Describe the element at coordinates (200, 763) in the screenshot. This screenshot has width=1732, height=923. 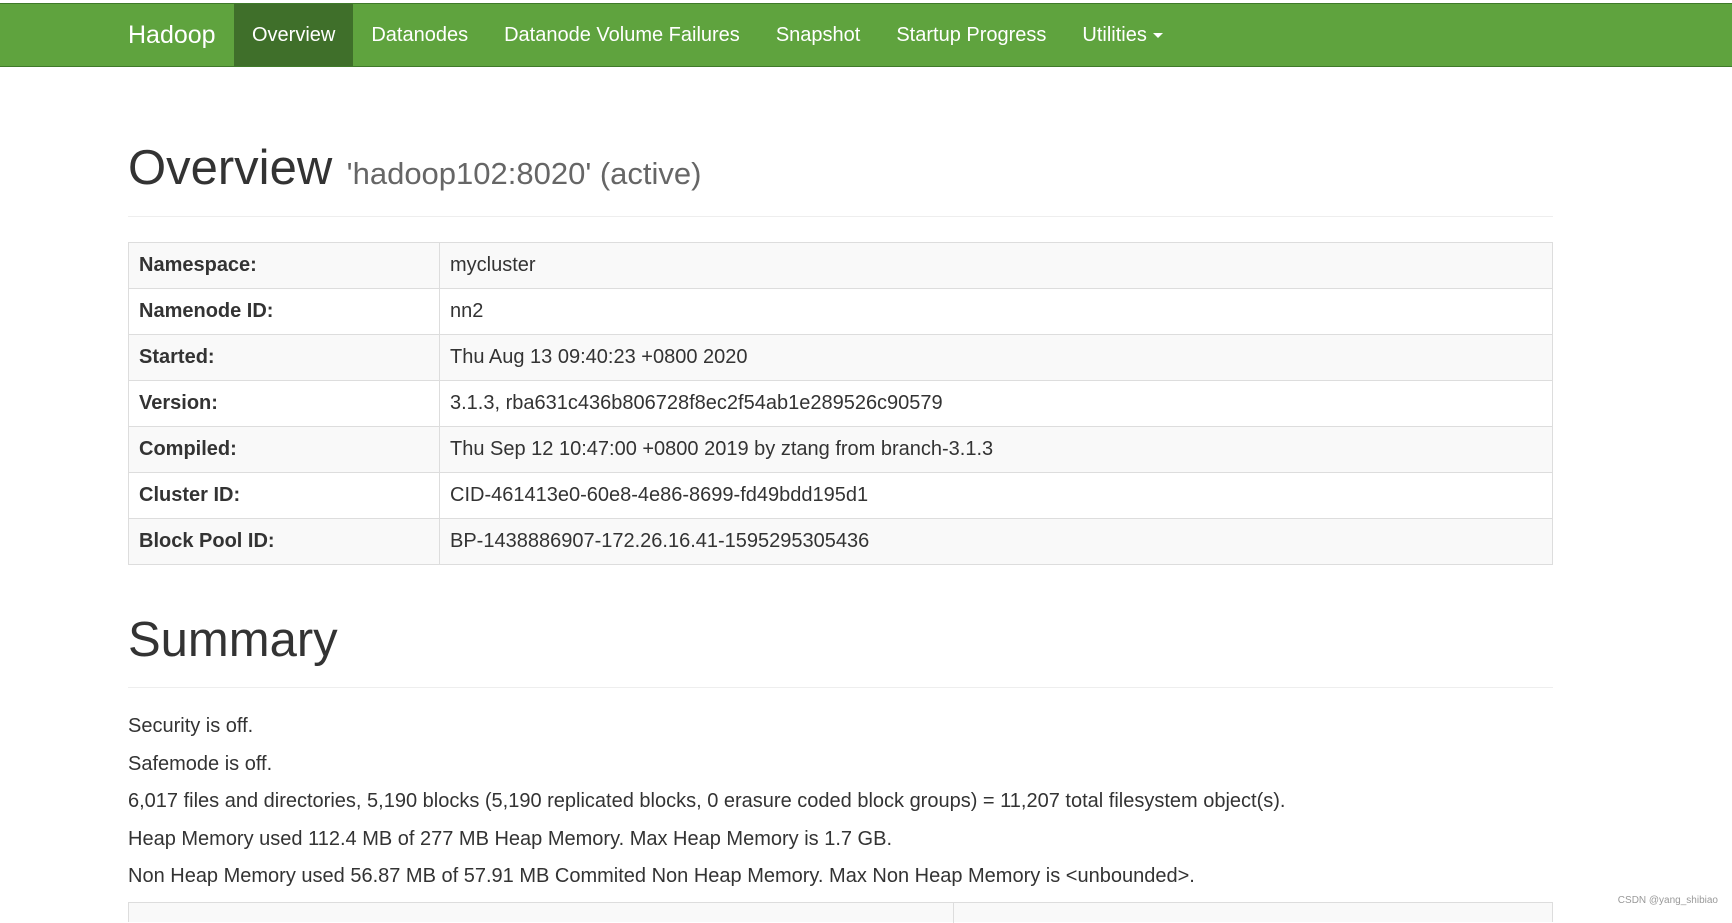
I see `summary-safemode-status: Safemode is off.` at that location.